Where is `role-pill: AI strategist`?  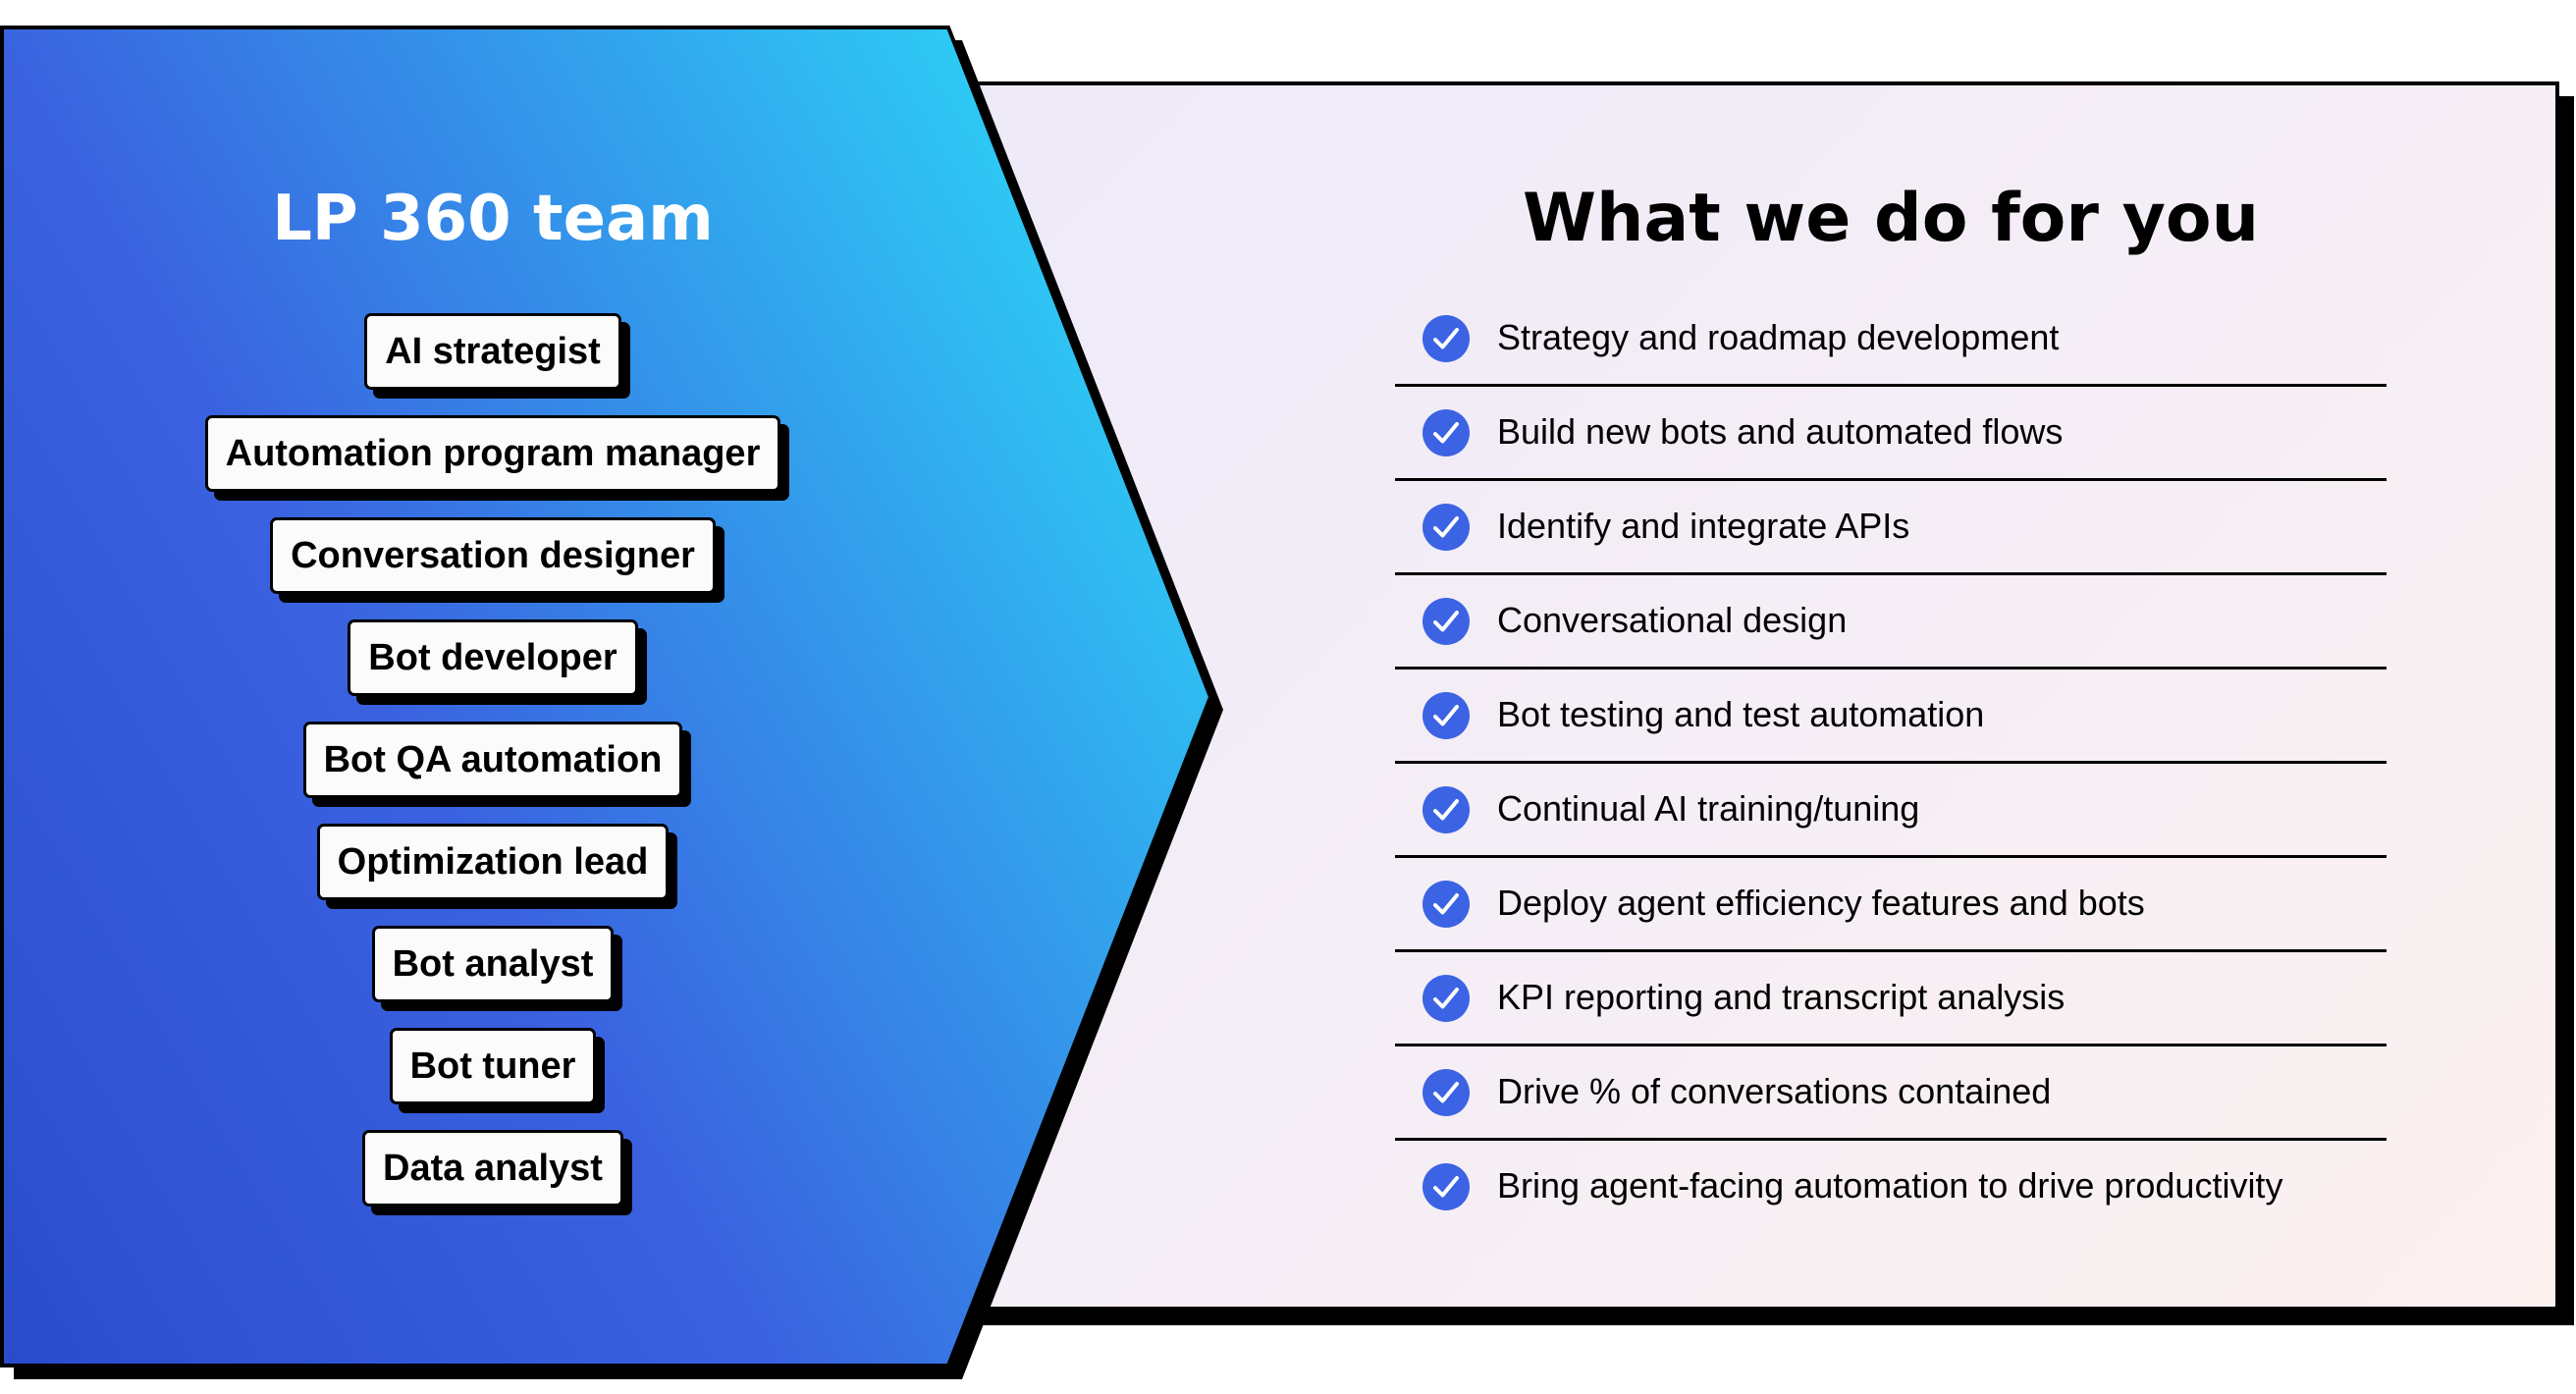 role-pill: AI strategist is located at coordinates (492, 351).